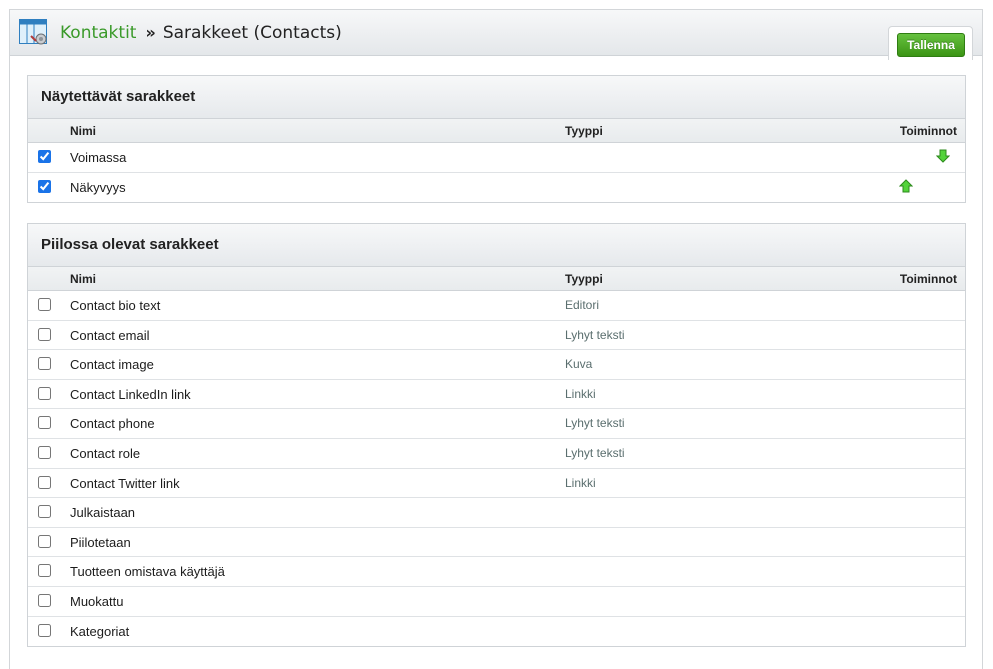  Describe the element at coordinates (906, 185) in the screenshot. I see `arrow-up-icon` at that location.